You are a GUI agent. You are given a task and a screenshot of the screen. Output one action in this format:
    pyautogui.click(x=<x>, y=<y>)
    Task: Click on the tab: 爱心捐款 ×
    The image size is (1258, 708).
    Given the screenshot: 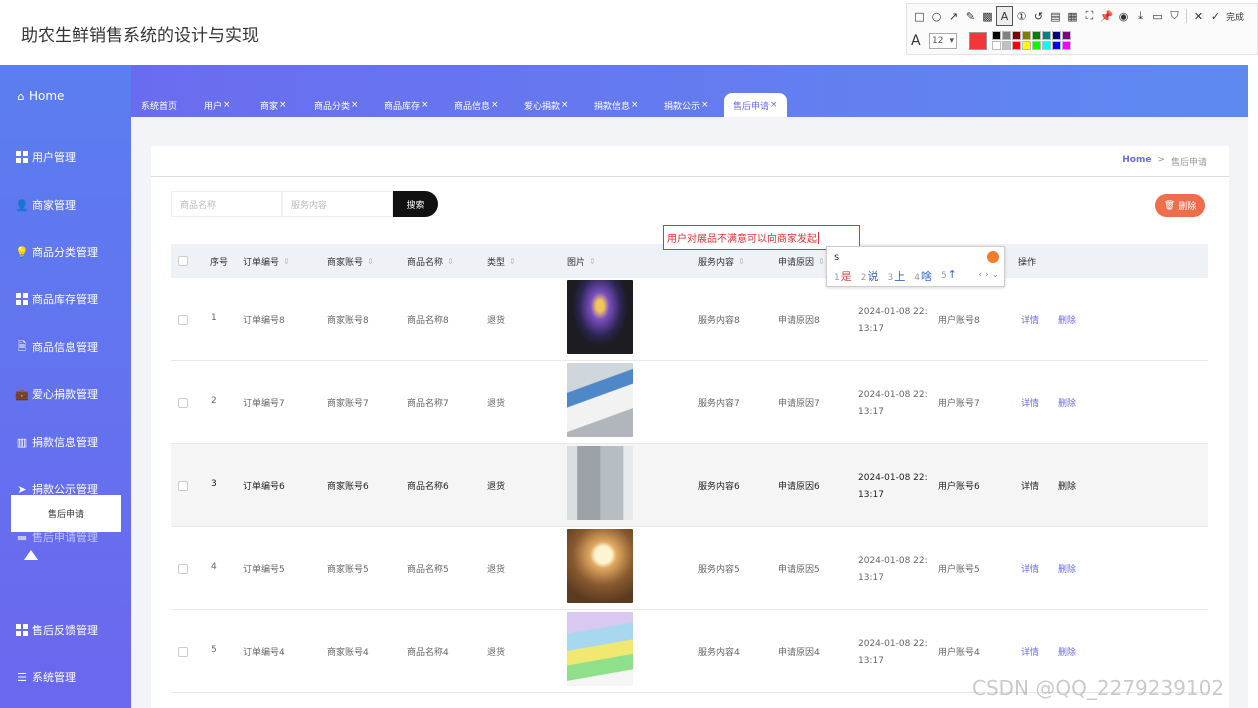 What is the action you would take?
    pyautogui.click(x=546, y=105)
    